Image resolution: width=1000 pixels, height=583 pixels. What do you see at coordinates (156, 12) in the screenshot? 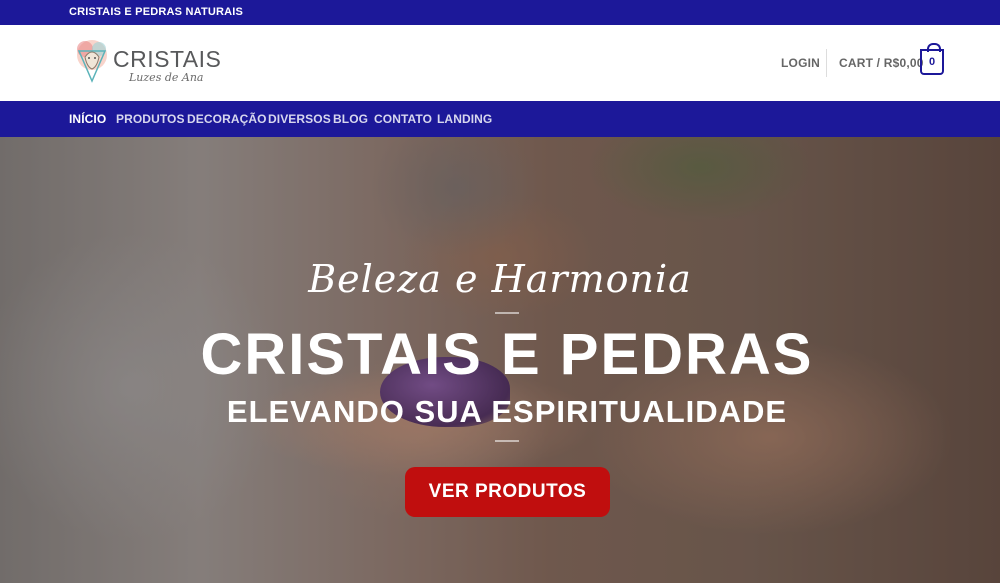
I see `topbar-tagline: CRISTAIS E PEDRAS NATURAIS` at bounding box center [156, 12].